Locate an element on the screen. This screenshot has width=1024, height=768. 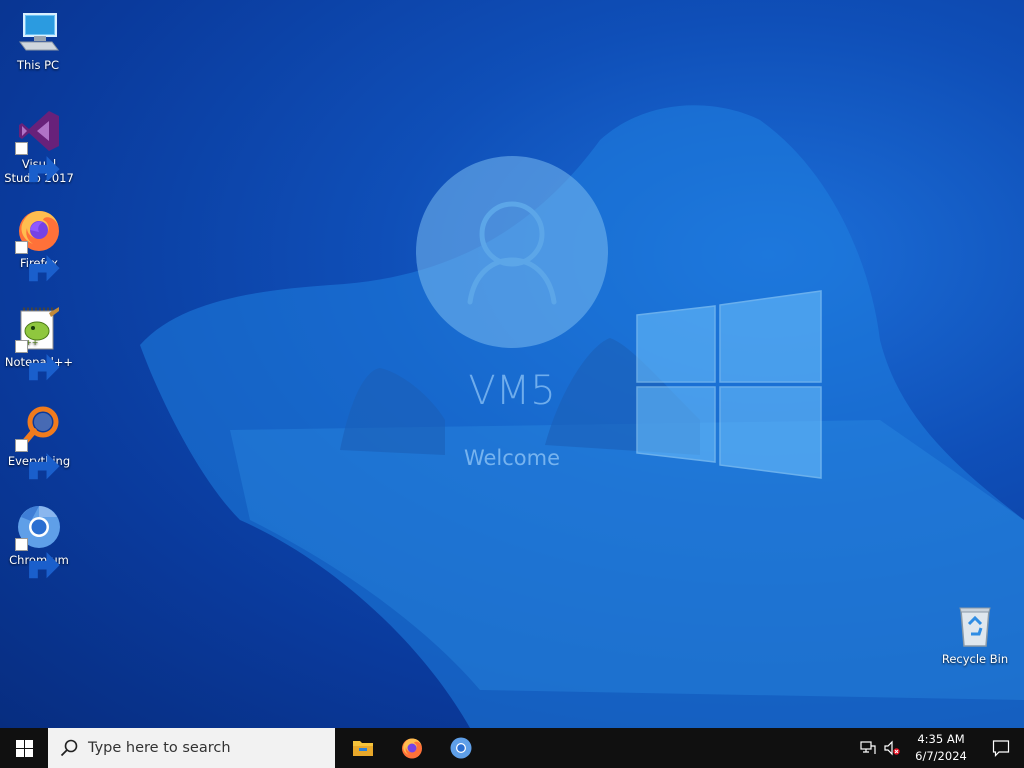
taskbar-chromium is located at coordinates (460, 748).